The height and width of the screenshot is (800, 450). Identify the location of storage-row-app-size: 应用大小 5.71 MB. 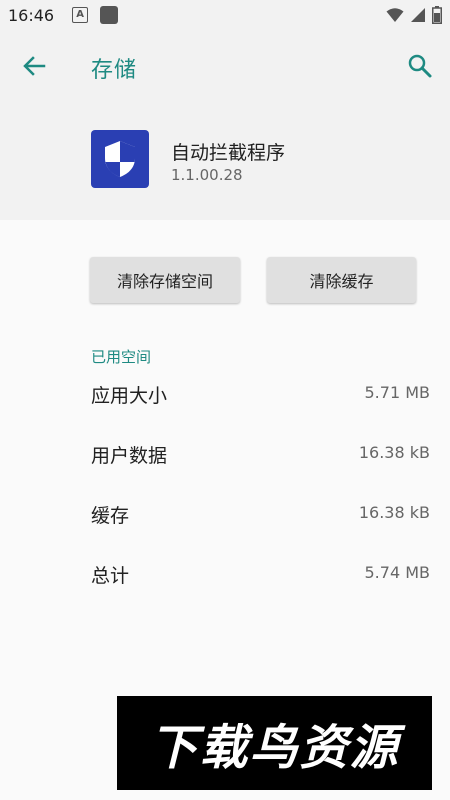
(225, 393).